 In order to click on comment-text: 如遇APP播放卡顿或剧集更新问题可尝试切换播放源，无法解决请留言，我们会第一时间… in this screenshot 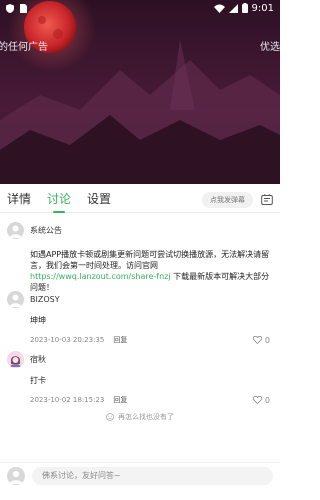, I will do `click(151, 271)`.